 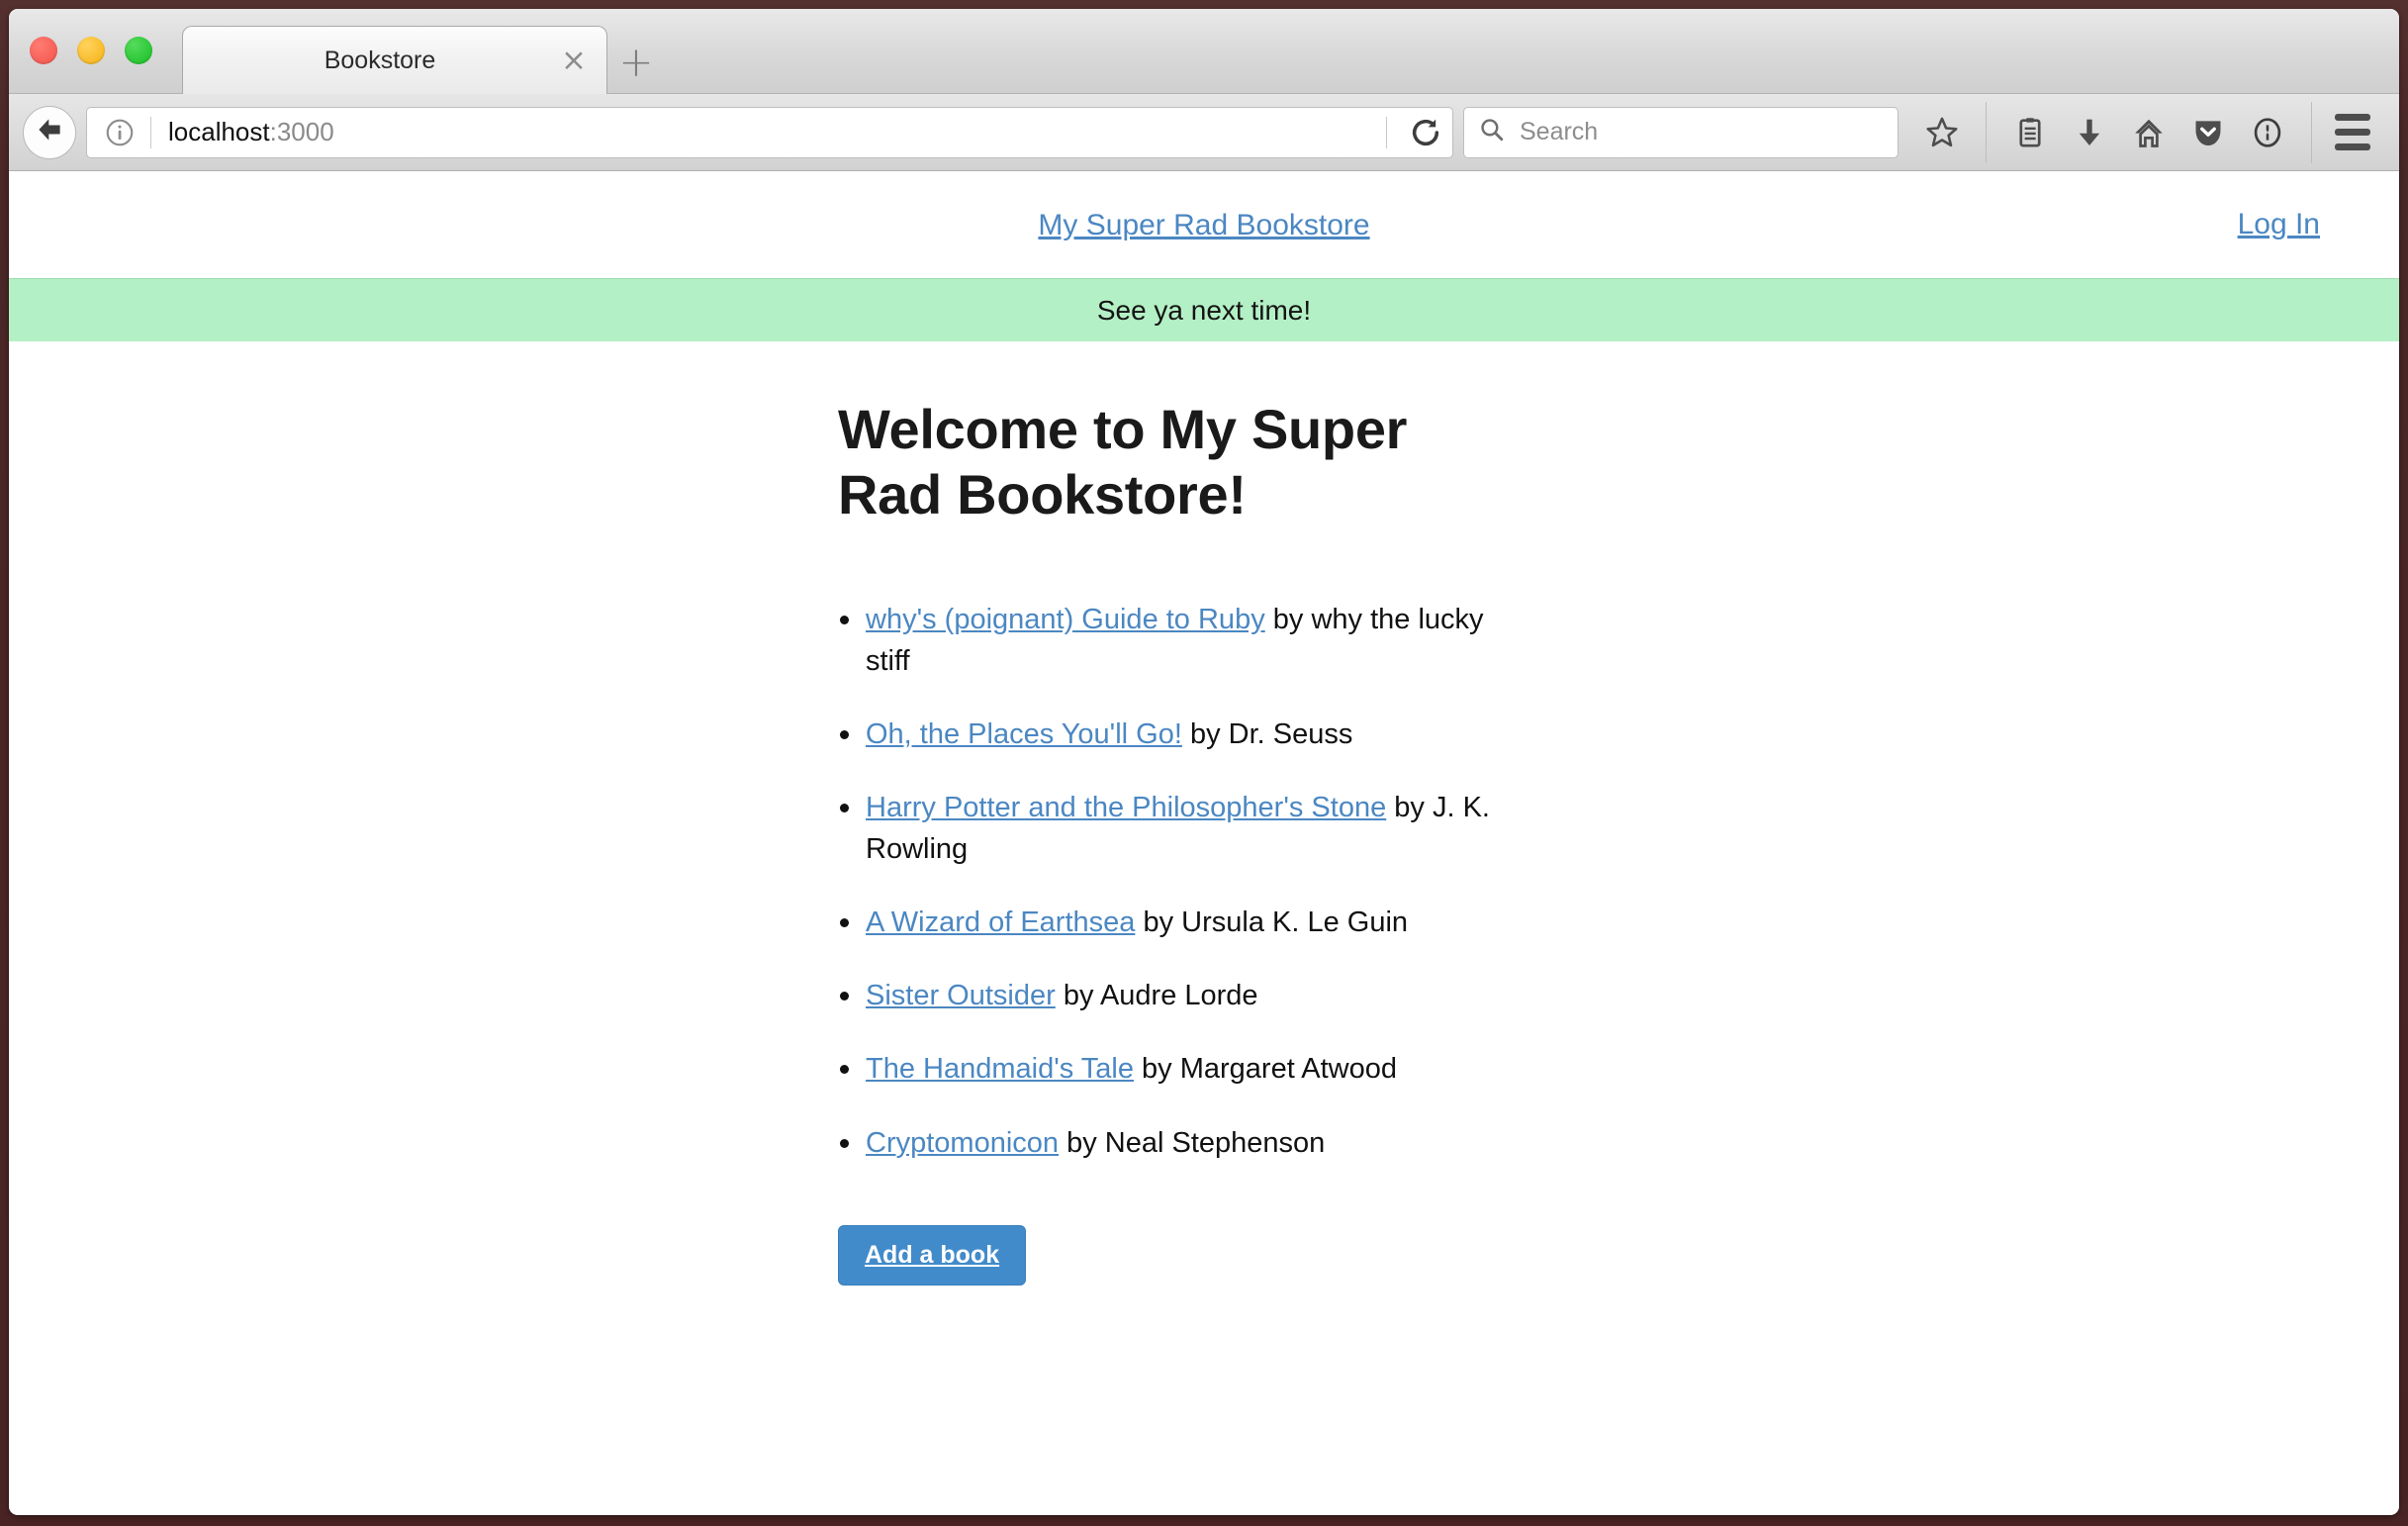 I want to click on minimize-window-button, so click(x=91, y=50).